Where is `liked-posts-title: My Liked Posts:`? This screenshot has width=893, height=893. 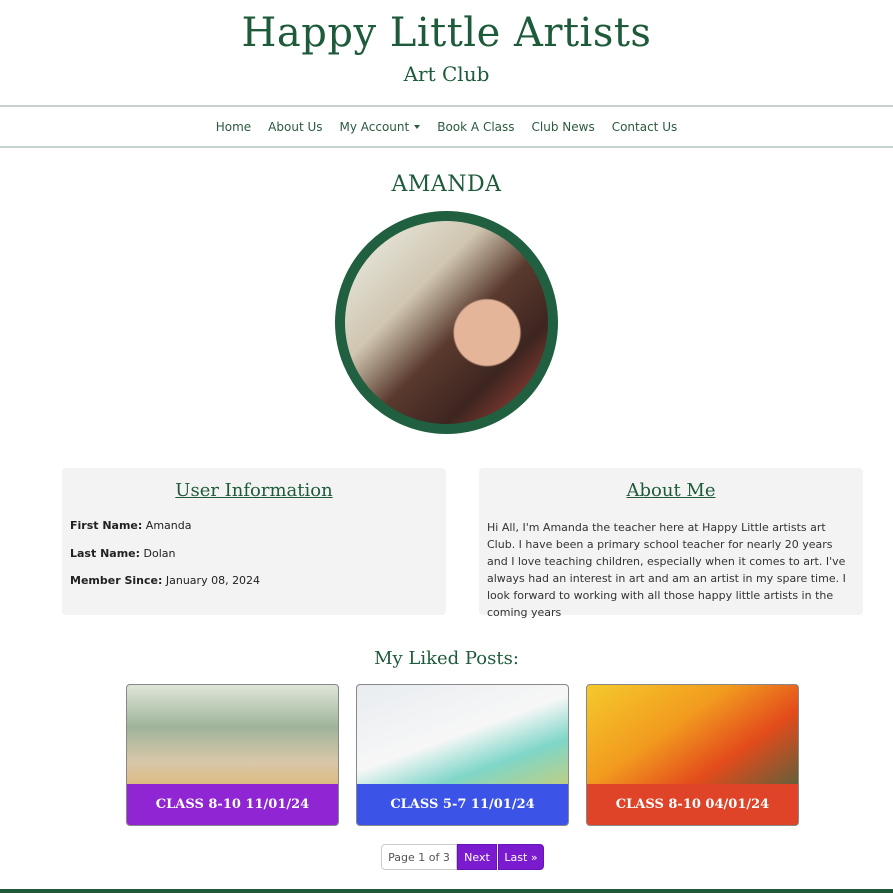 liked-posts-title: My Liked Posts: is located at coordinates (446, 658).